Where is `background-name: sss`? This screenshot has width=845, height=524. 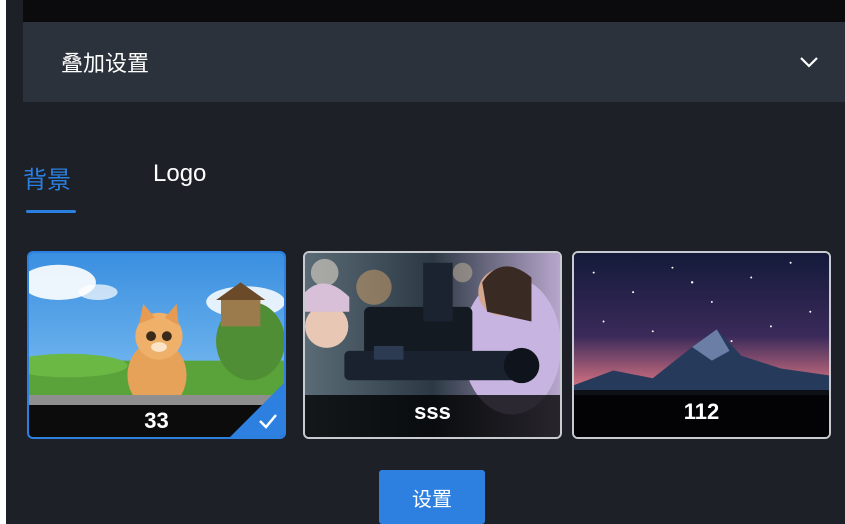 background-name: sss is located at coordinates (432, 416).